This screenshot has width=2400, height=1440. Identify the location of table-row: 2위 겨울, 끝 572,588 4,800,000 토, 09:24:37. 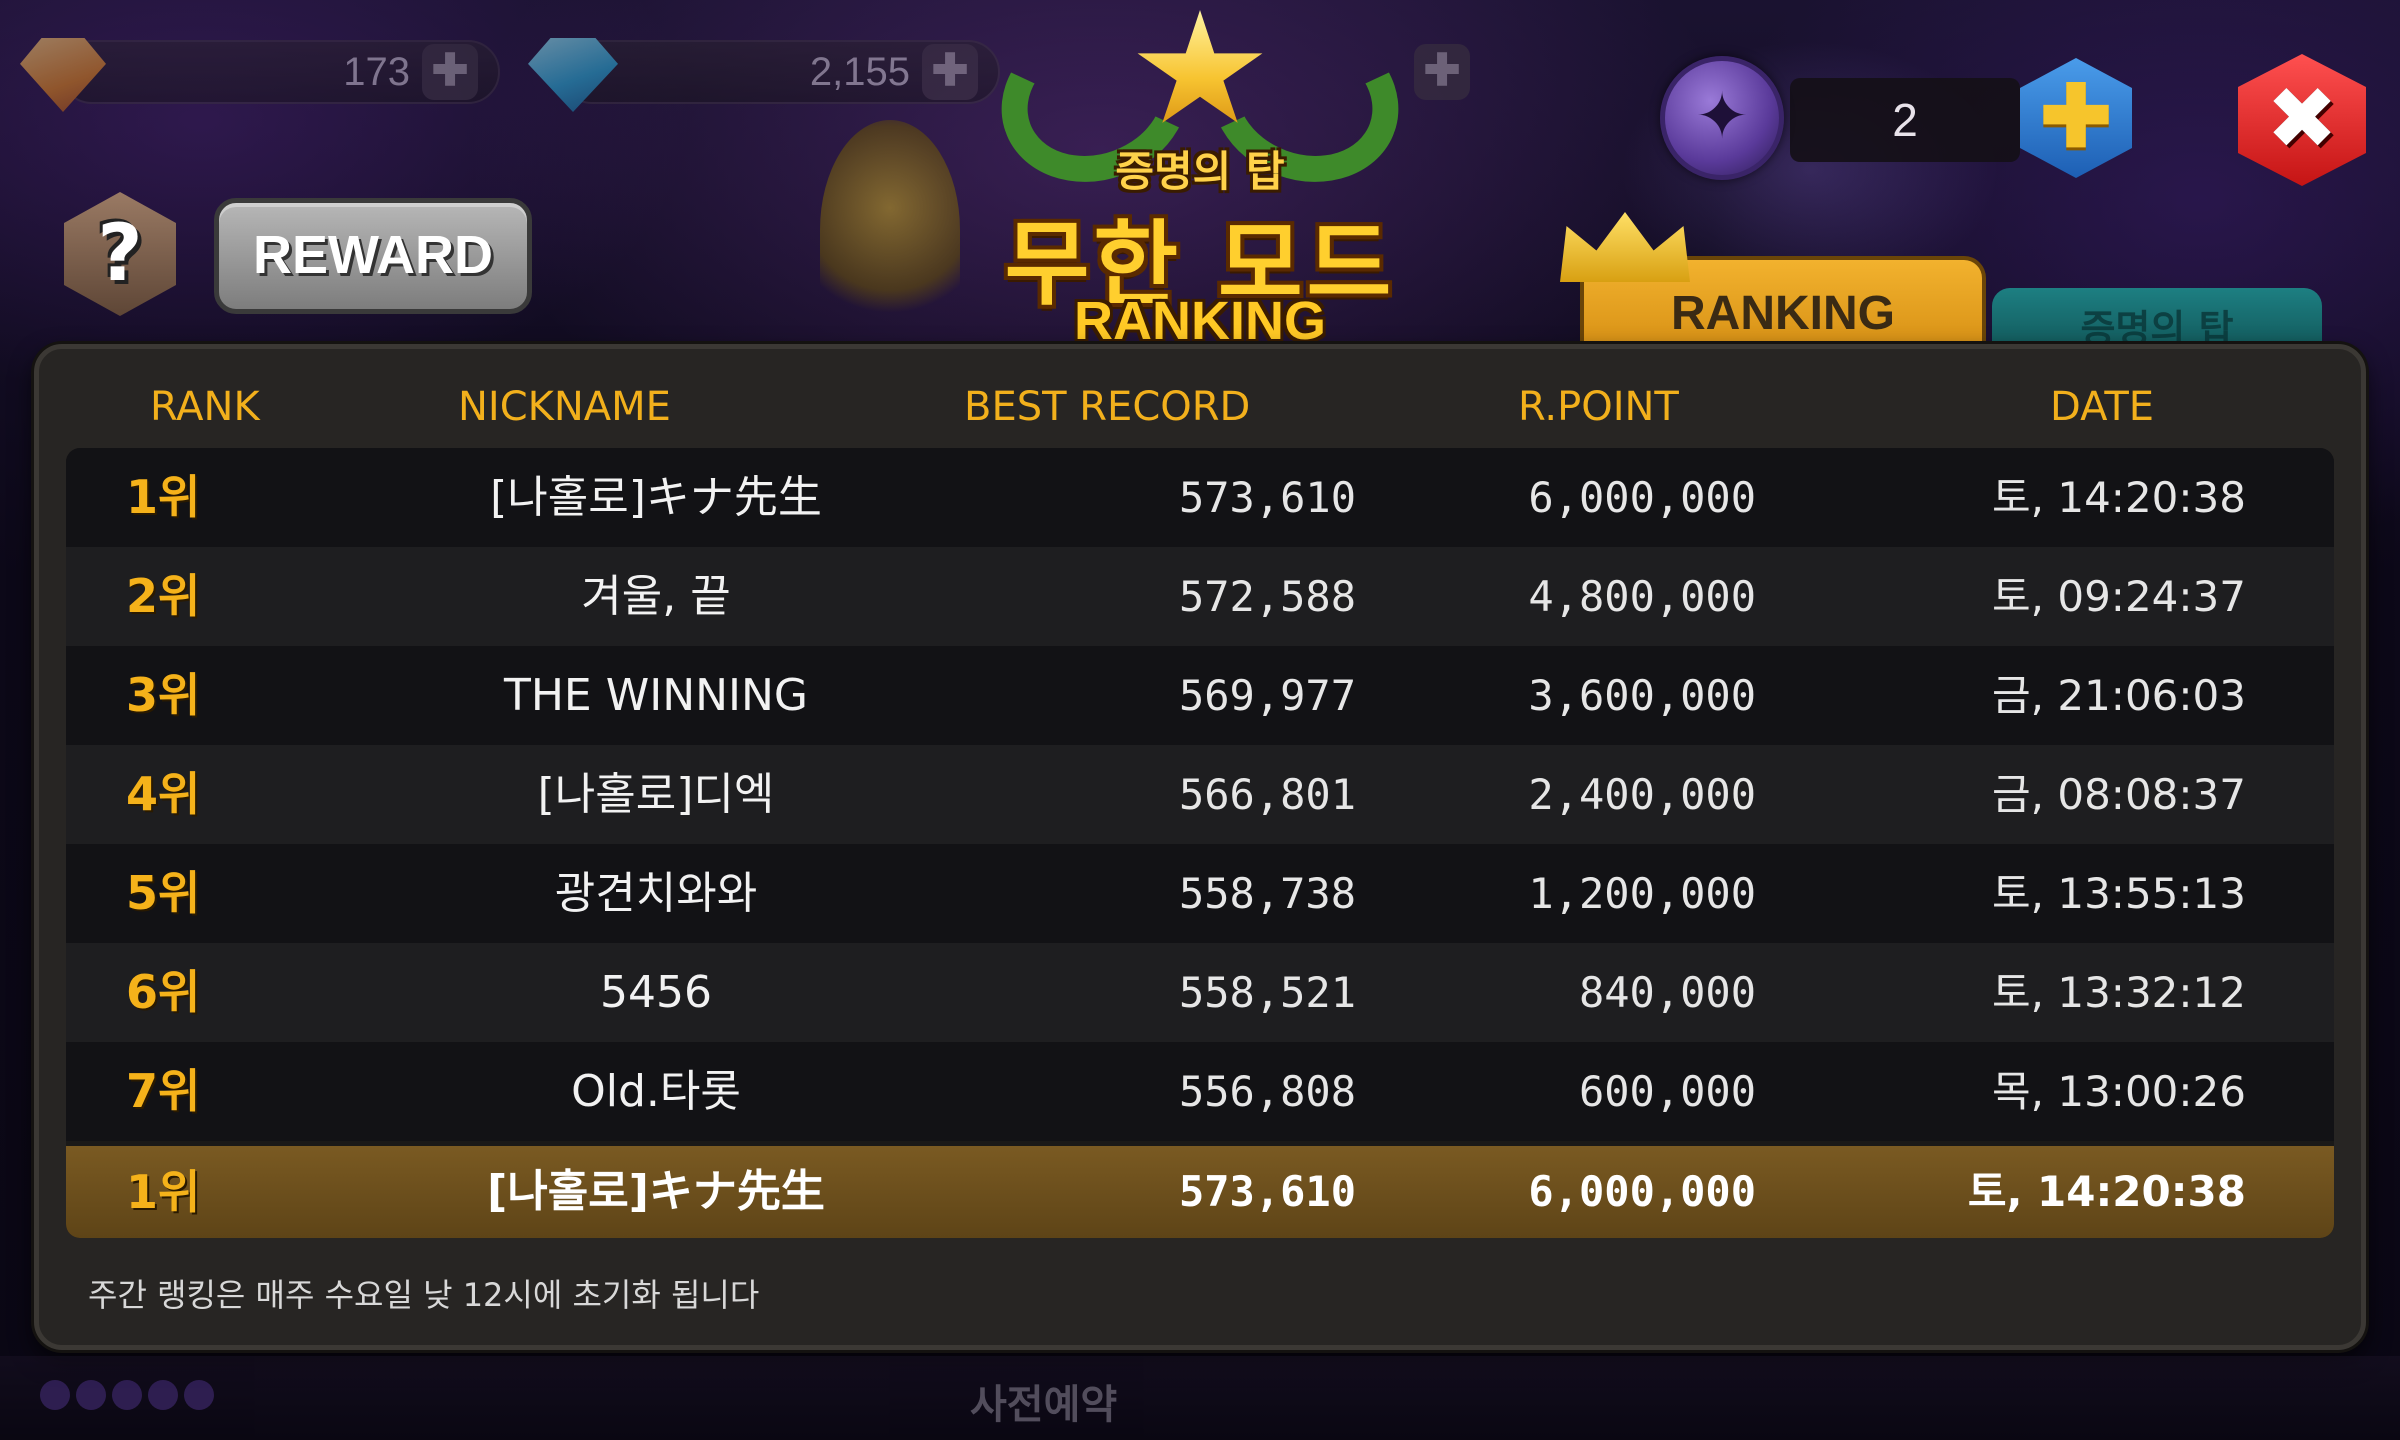
(1200, 596).